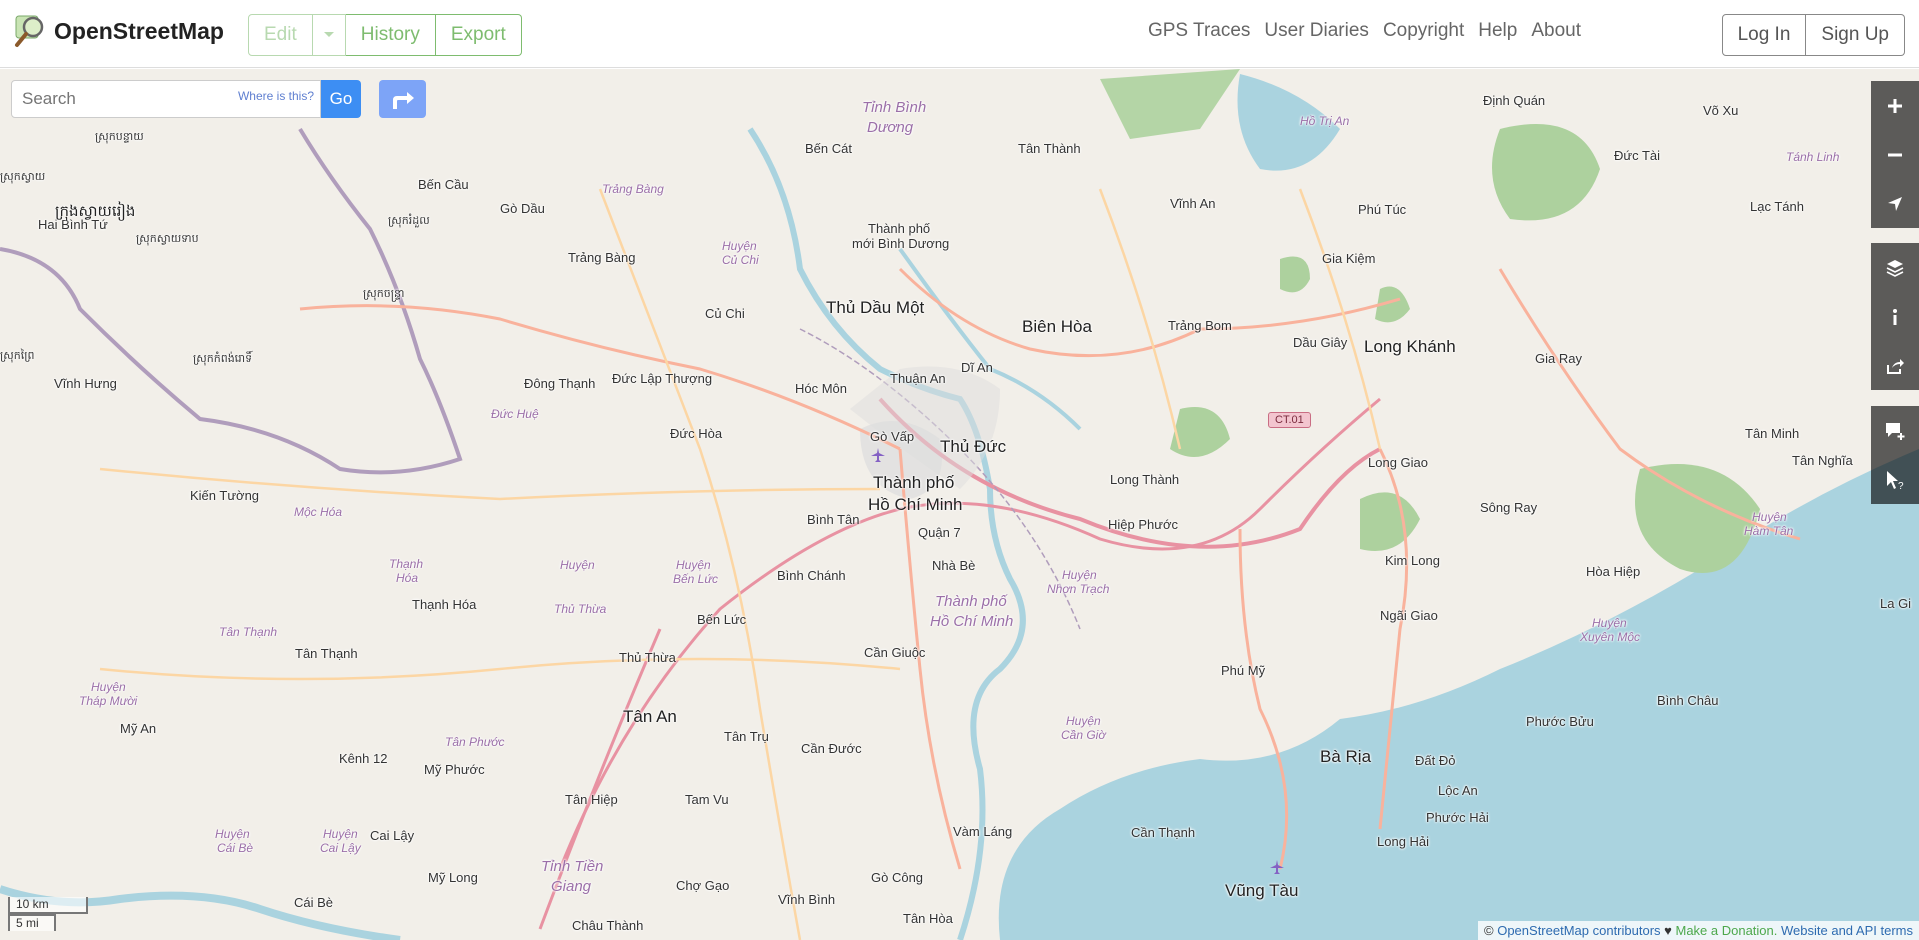 The image size is (1919, 940). What do you see at coordinates (1409, 615) in the screenshot?
I see `place-label: Ngãi Giao` at bounding box center [1409, 615].